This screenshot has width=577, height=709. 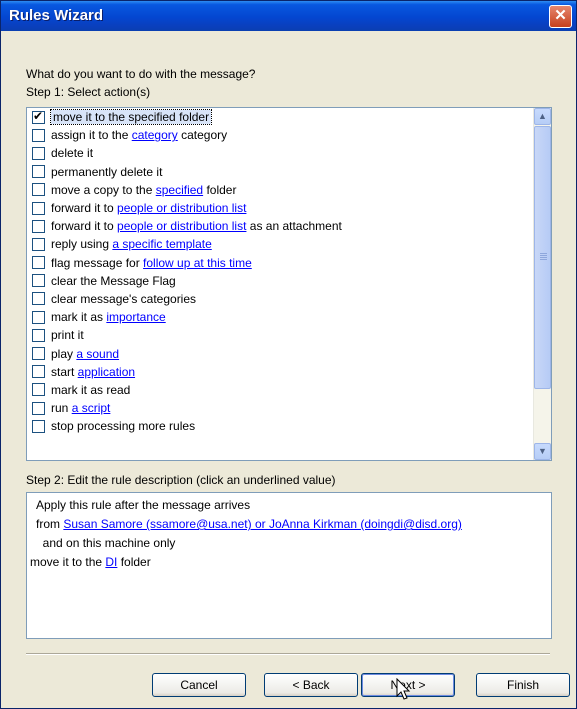 What do you see at coordinates (91, 135) in the screenshot?
I see `static-text: assign it to the` at bounding box center [91, 135].